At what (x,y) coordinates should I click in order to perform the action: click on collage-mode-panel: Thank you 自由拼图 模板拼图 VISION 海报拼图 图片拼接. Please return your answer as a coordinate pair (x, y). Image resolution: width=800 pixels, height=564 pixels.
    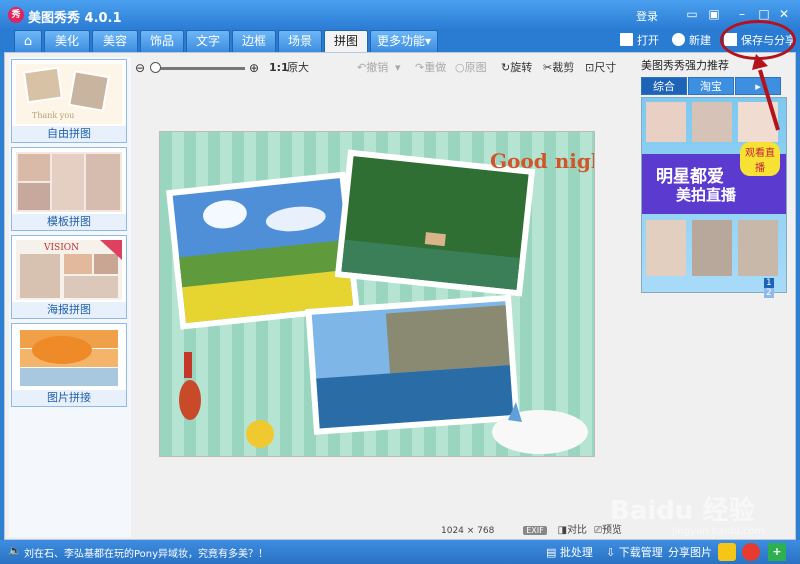
    Looking at the image, I should click on (70, 297).